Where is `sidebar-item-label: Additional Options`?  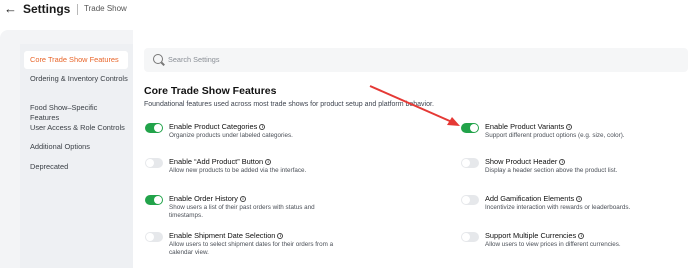 sidebar-item-label: Additional Options is located at coordinates (60, 146).